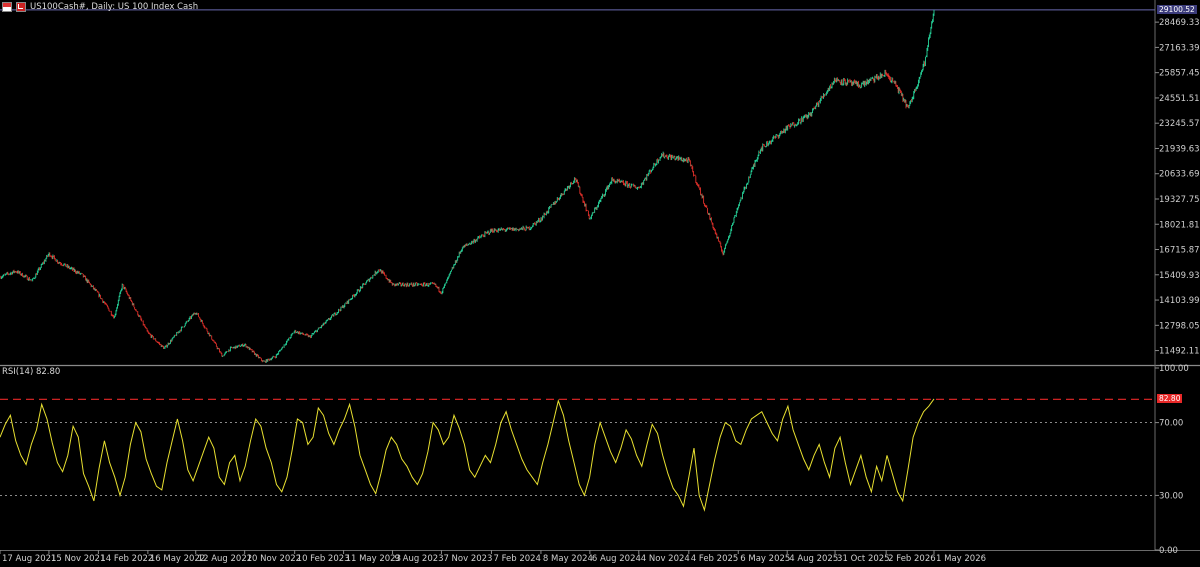 Image resolution: width=1200 pixels, height=567 pixels. I want to click on rsi-tick-label: 30.00, so click(1171, 496).